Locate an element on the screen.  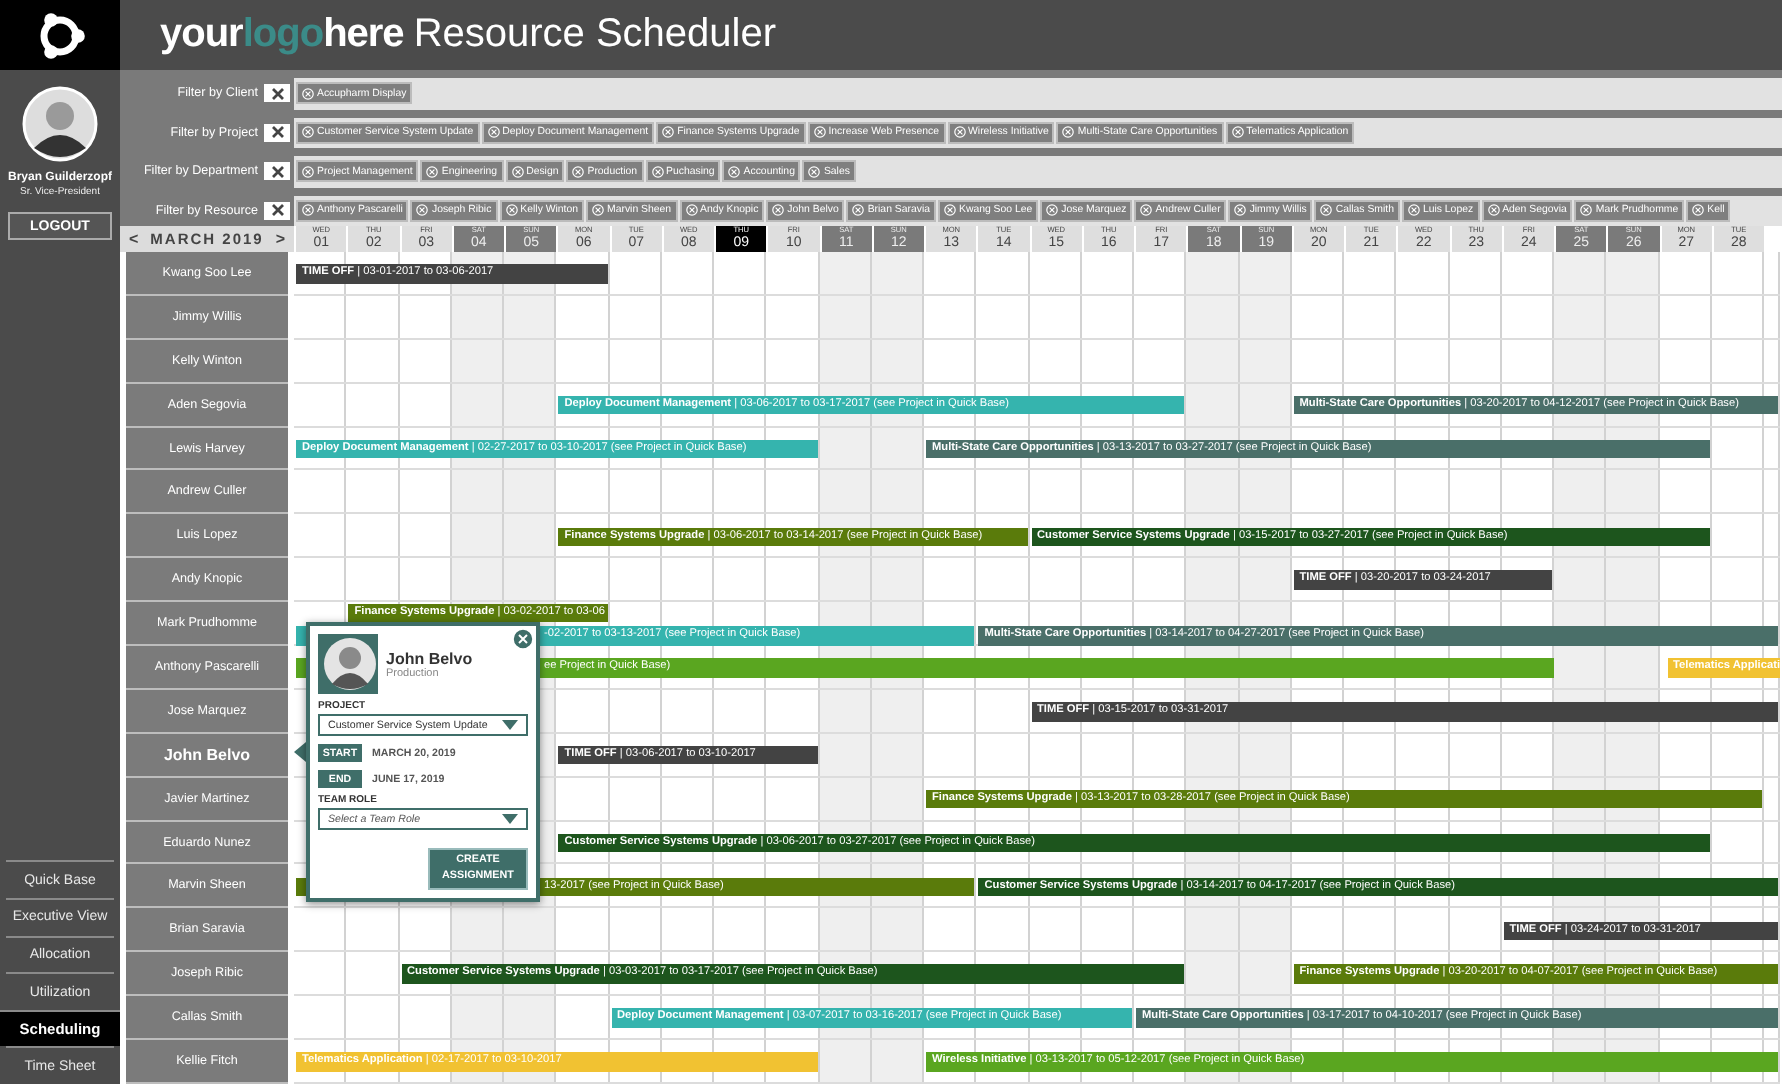
next-month-button: > is located at coordinates (280, 239).